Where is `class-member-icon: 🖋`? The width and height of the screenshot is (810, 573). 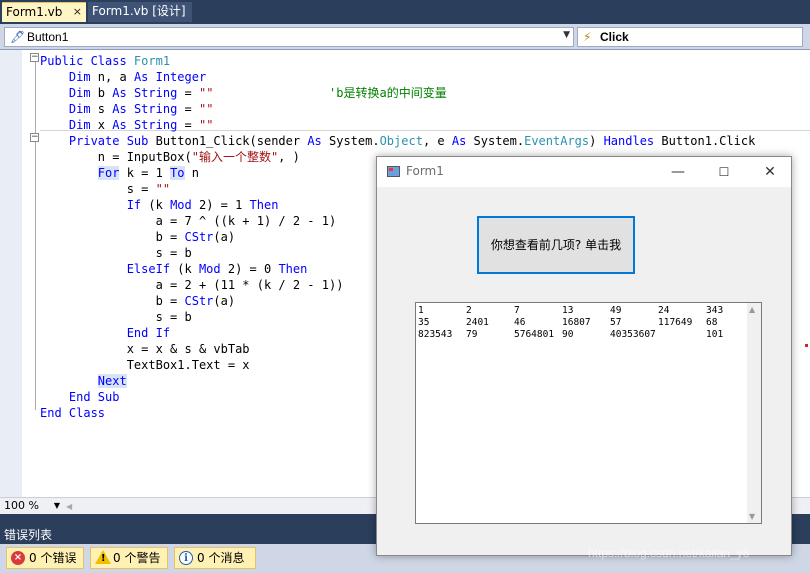 class-member-icon: 🖋 is located at coordinates (18, 37).